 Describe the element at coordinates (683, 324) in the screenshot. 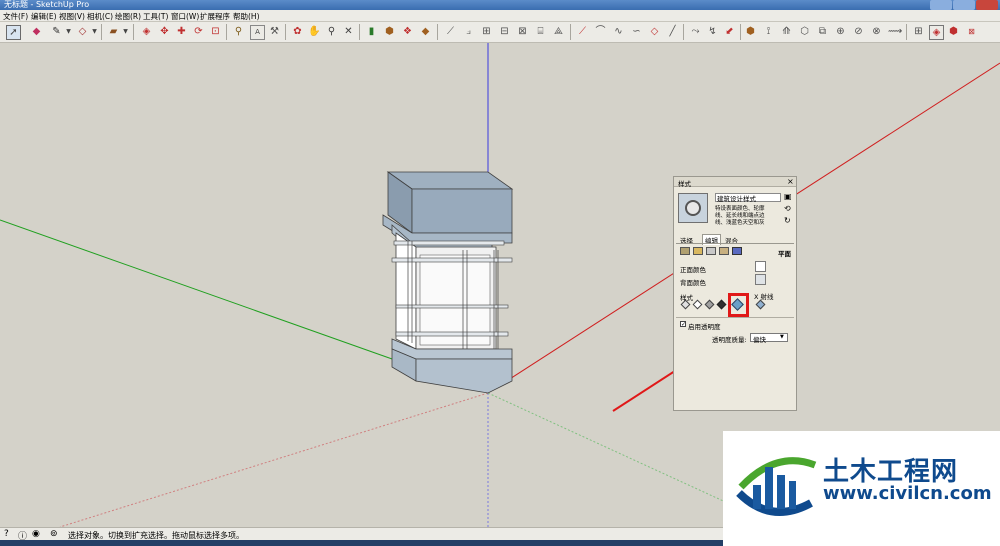

I see `transparency-checkbox: ✓` at that location.